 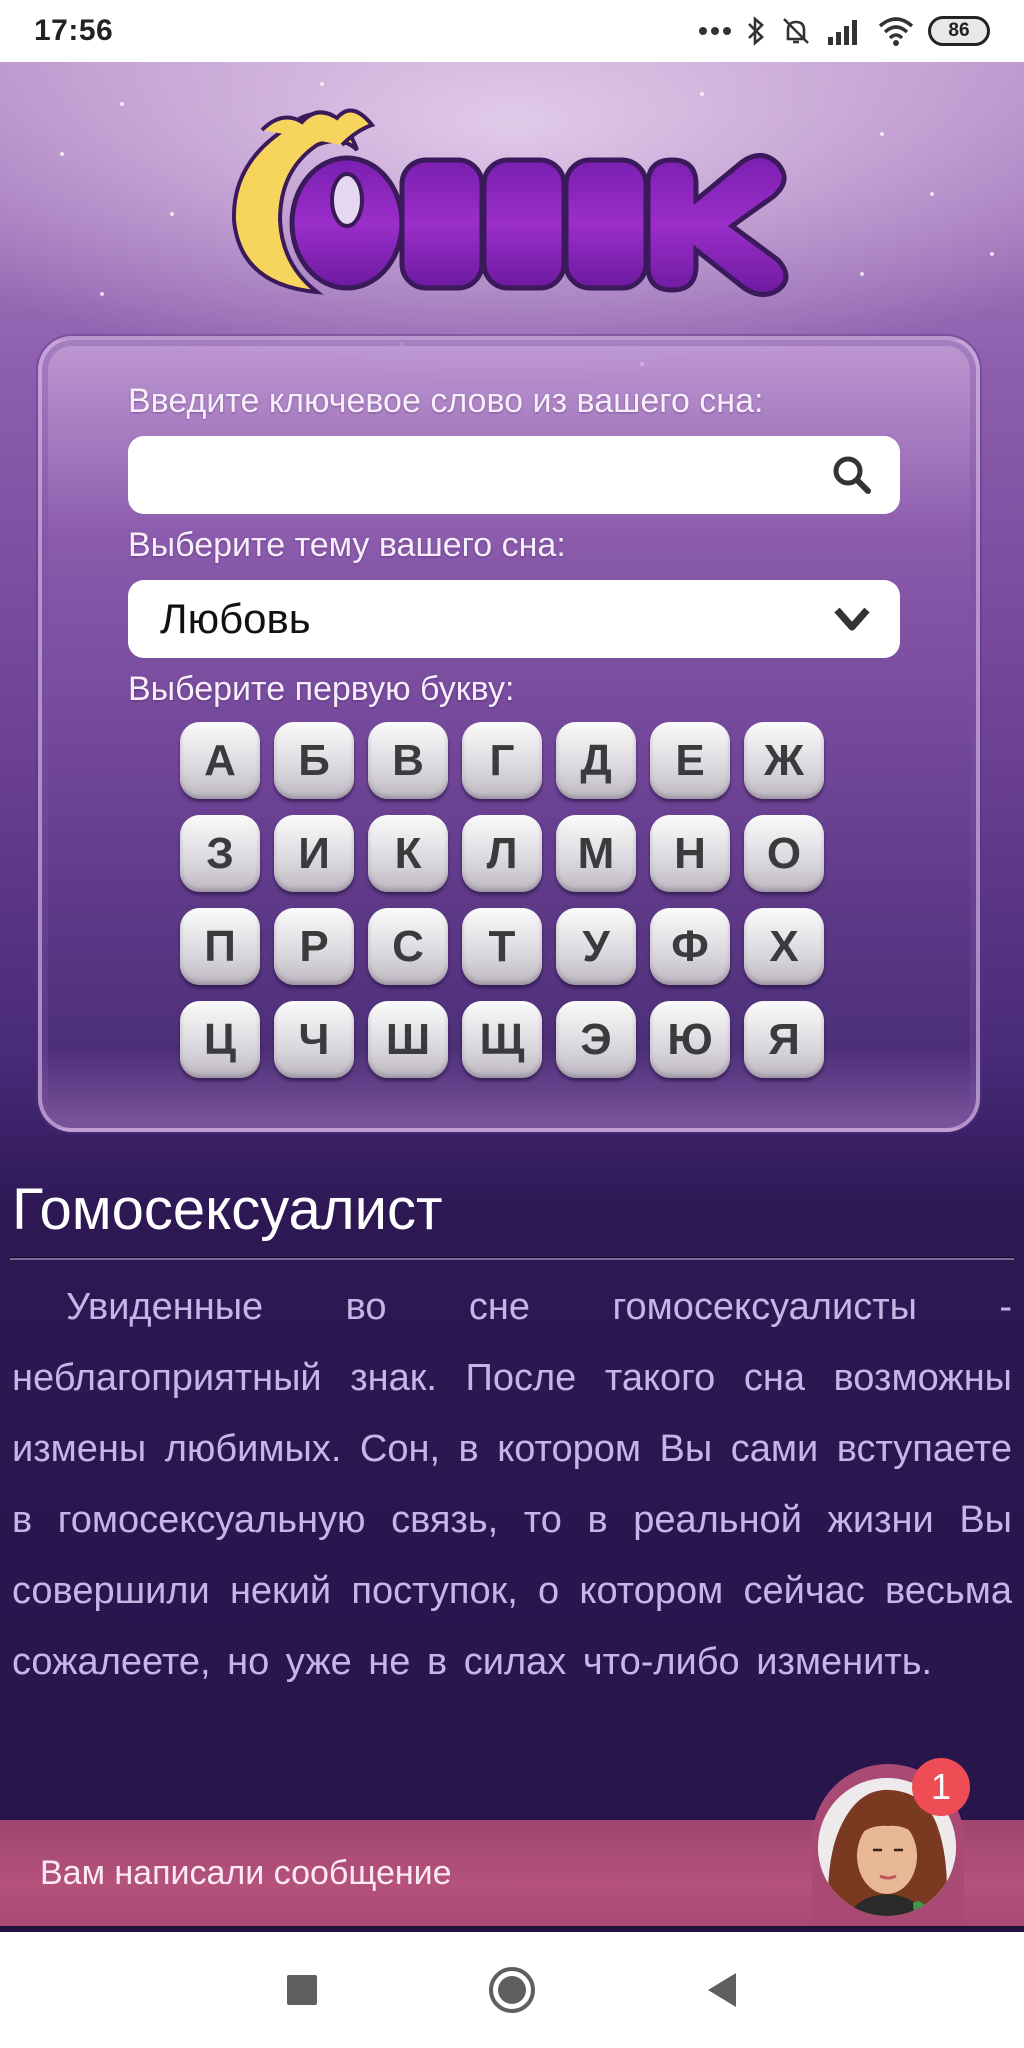 What do you see at coordinates (408, 1039) in the screenshot?
I see `letter-button: Ш` at bounding box center [408, 1039].